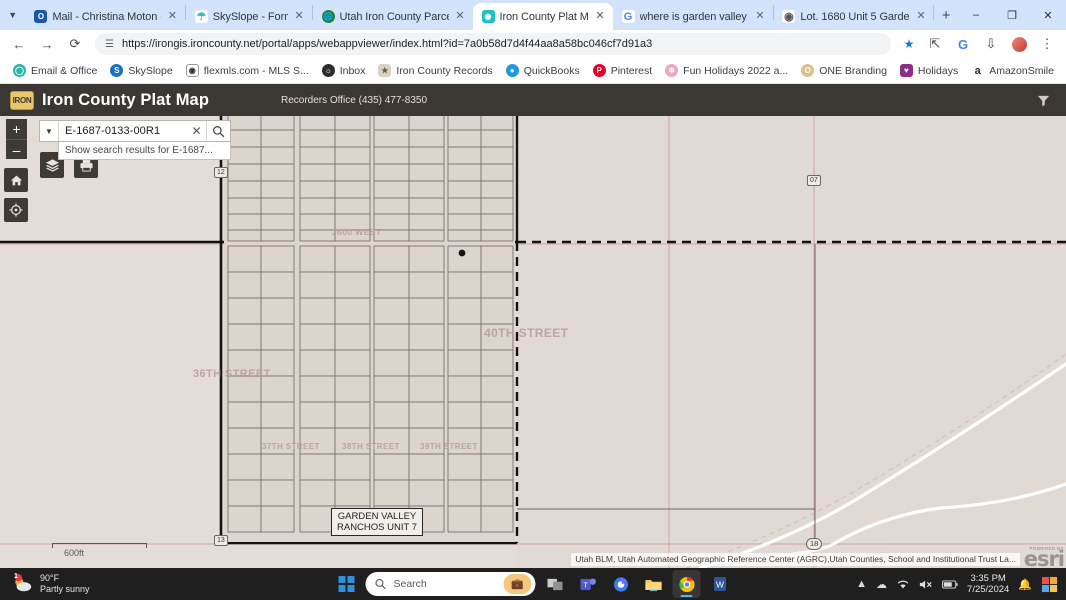 The image size is (1066, 600). What do you see at coordinates (49, 131) in the screenshot?
I see `chevron-down-icon: ▼` at bounding box center [49, 131].